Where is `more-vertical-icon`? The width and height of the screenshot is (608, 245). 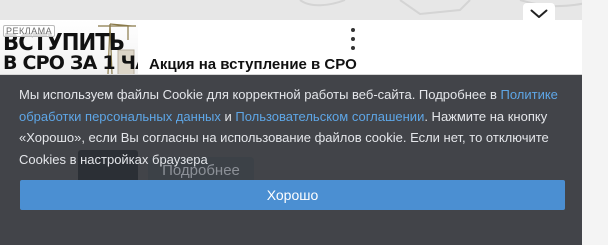
more-vertical-icon is located at coordinates (353, 39).